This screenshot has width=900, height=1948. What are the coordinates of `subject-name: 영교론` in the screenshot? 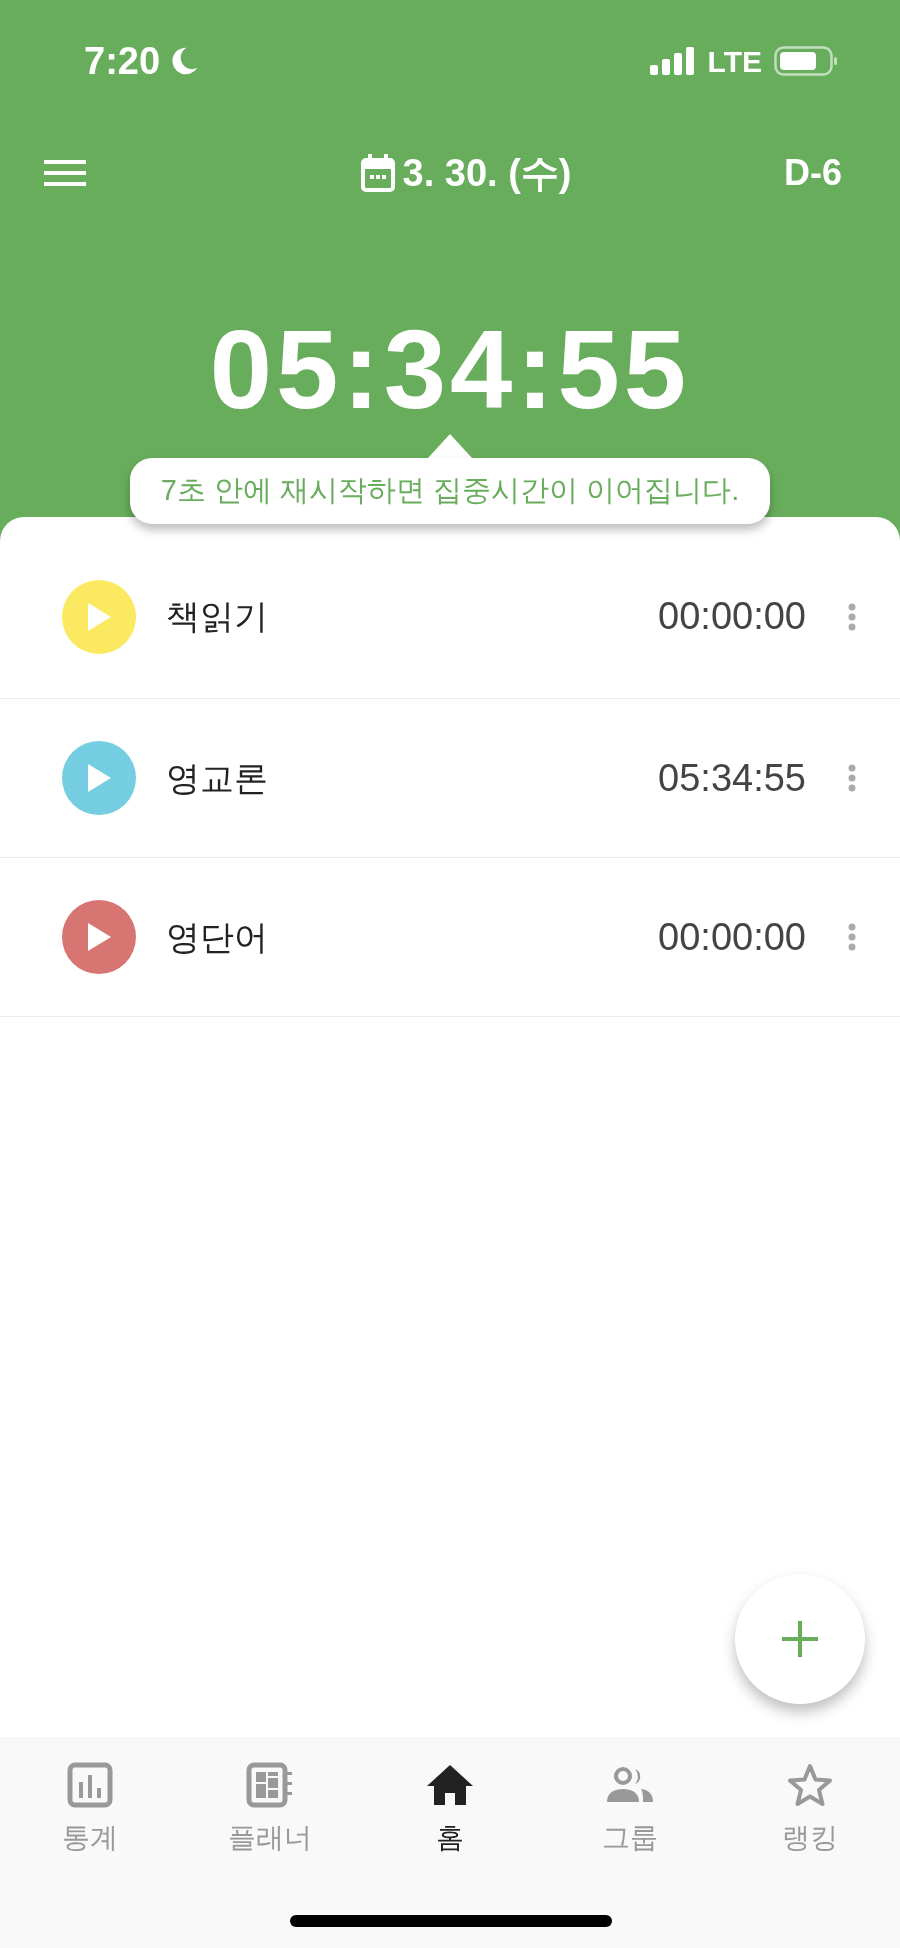 It's located at (217, 778).